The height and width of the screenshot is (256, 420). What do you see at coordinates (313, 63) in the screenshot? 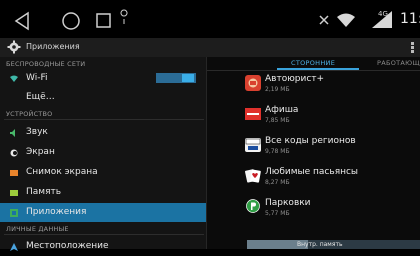
I see `tab-third-party: СТОРОННИЕ` at bounding box center [313, 63].